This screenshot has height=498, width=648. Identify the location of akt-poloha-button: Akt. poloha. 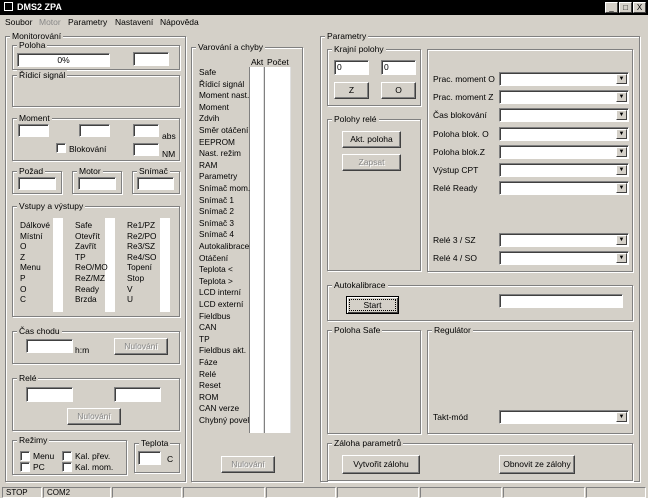
(371, 139).